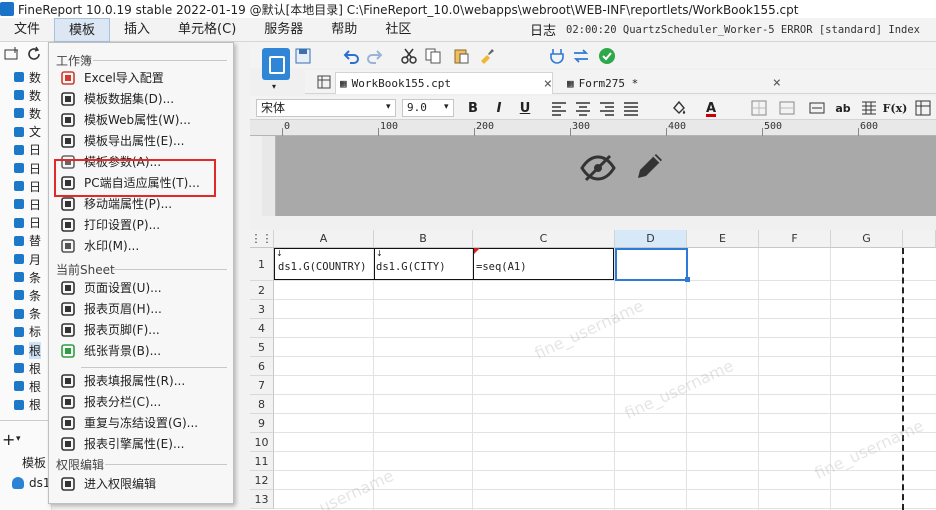  What do you see at coordinates (487, 56) in the screenshot?
I see `format-painter-icon` at bounding box center [487, 56].